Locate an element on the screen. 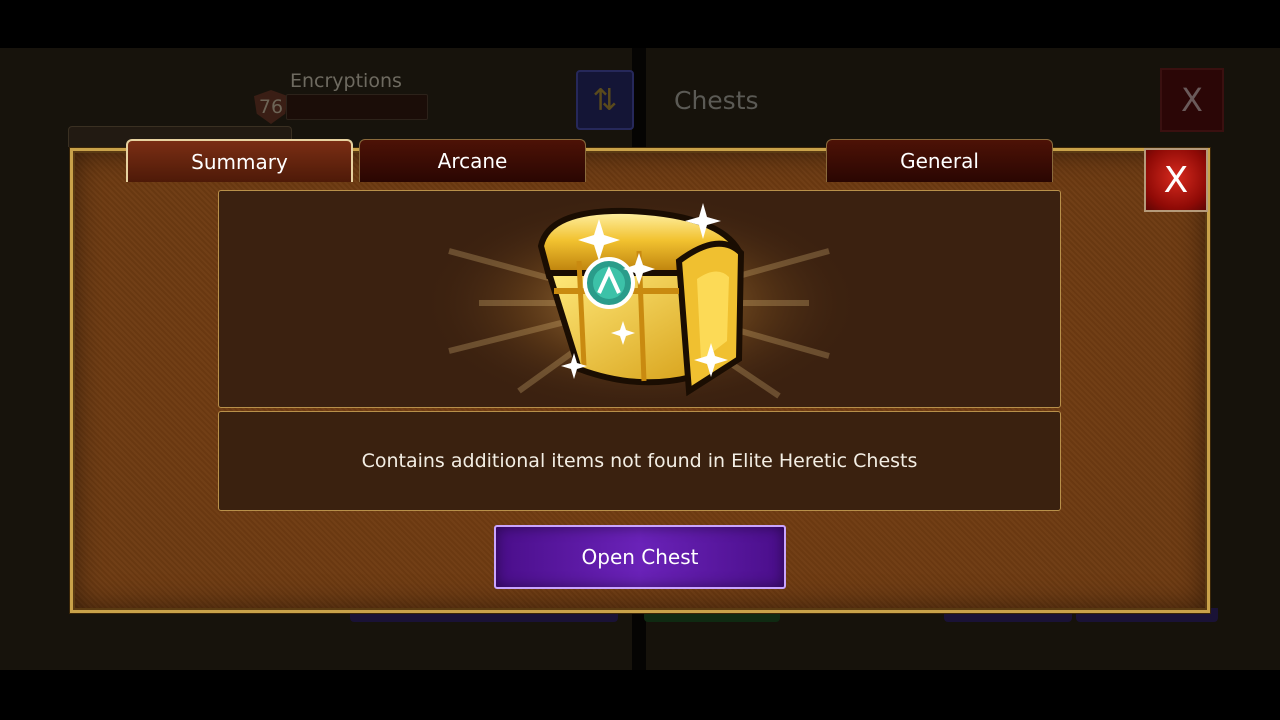  sort-button: ⇅ is located at coordinates (605, 100).